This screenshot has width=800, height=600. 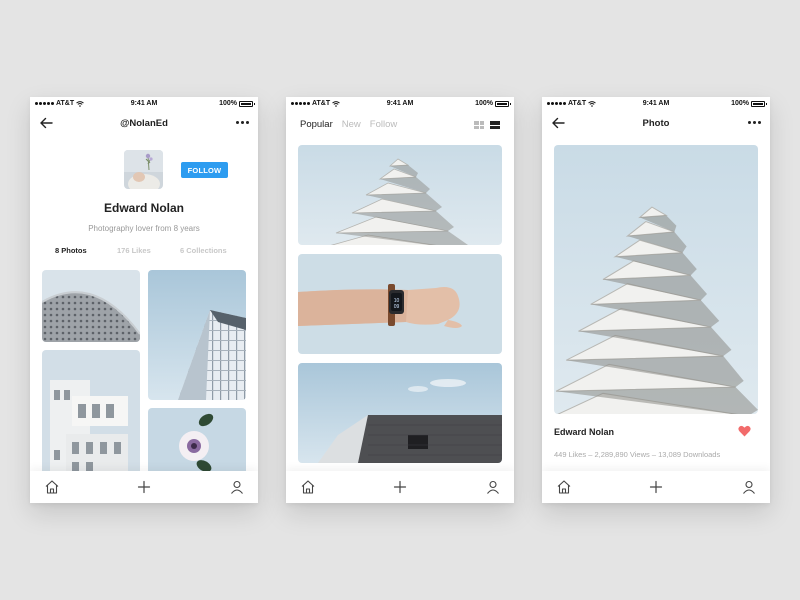 What do you see at coordinates (487, 125) in the screenshot?
I see `view-toggle` at bounding box center [487, 125].